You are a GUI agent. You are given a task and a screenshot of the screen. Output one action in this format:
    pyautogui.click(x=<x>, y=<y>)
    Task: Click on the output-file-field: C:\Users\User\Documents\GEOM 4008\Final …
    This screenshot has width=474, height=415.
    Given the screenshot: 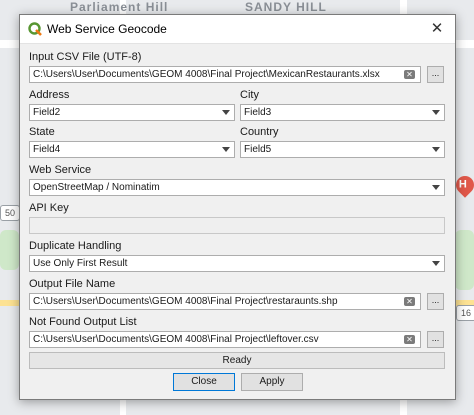 What is the action you would take?
    pyautogui.click(x=225, y=301)
    